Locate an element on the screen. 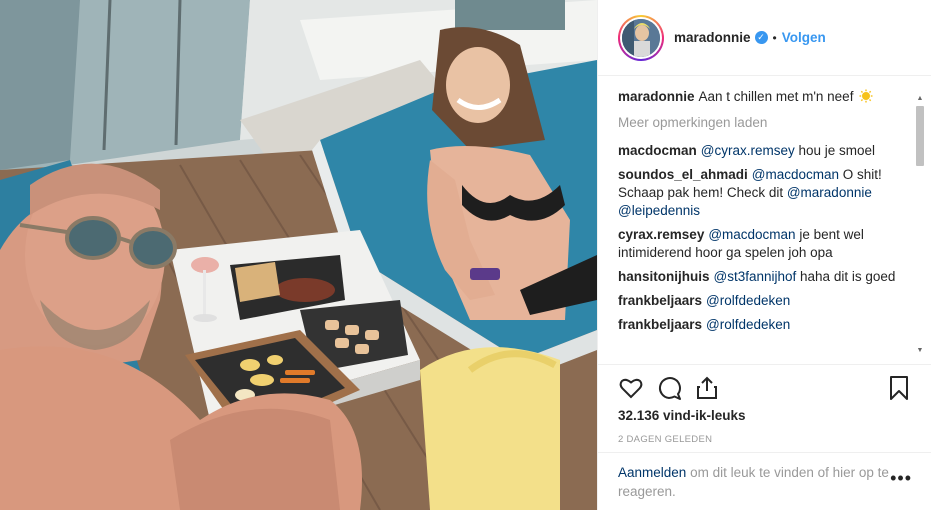 This screenshot has width=931, height=510. comment-bubble-icon is located at coordinates (669, 388).